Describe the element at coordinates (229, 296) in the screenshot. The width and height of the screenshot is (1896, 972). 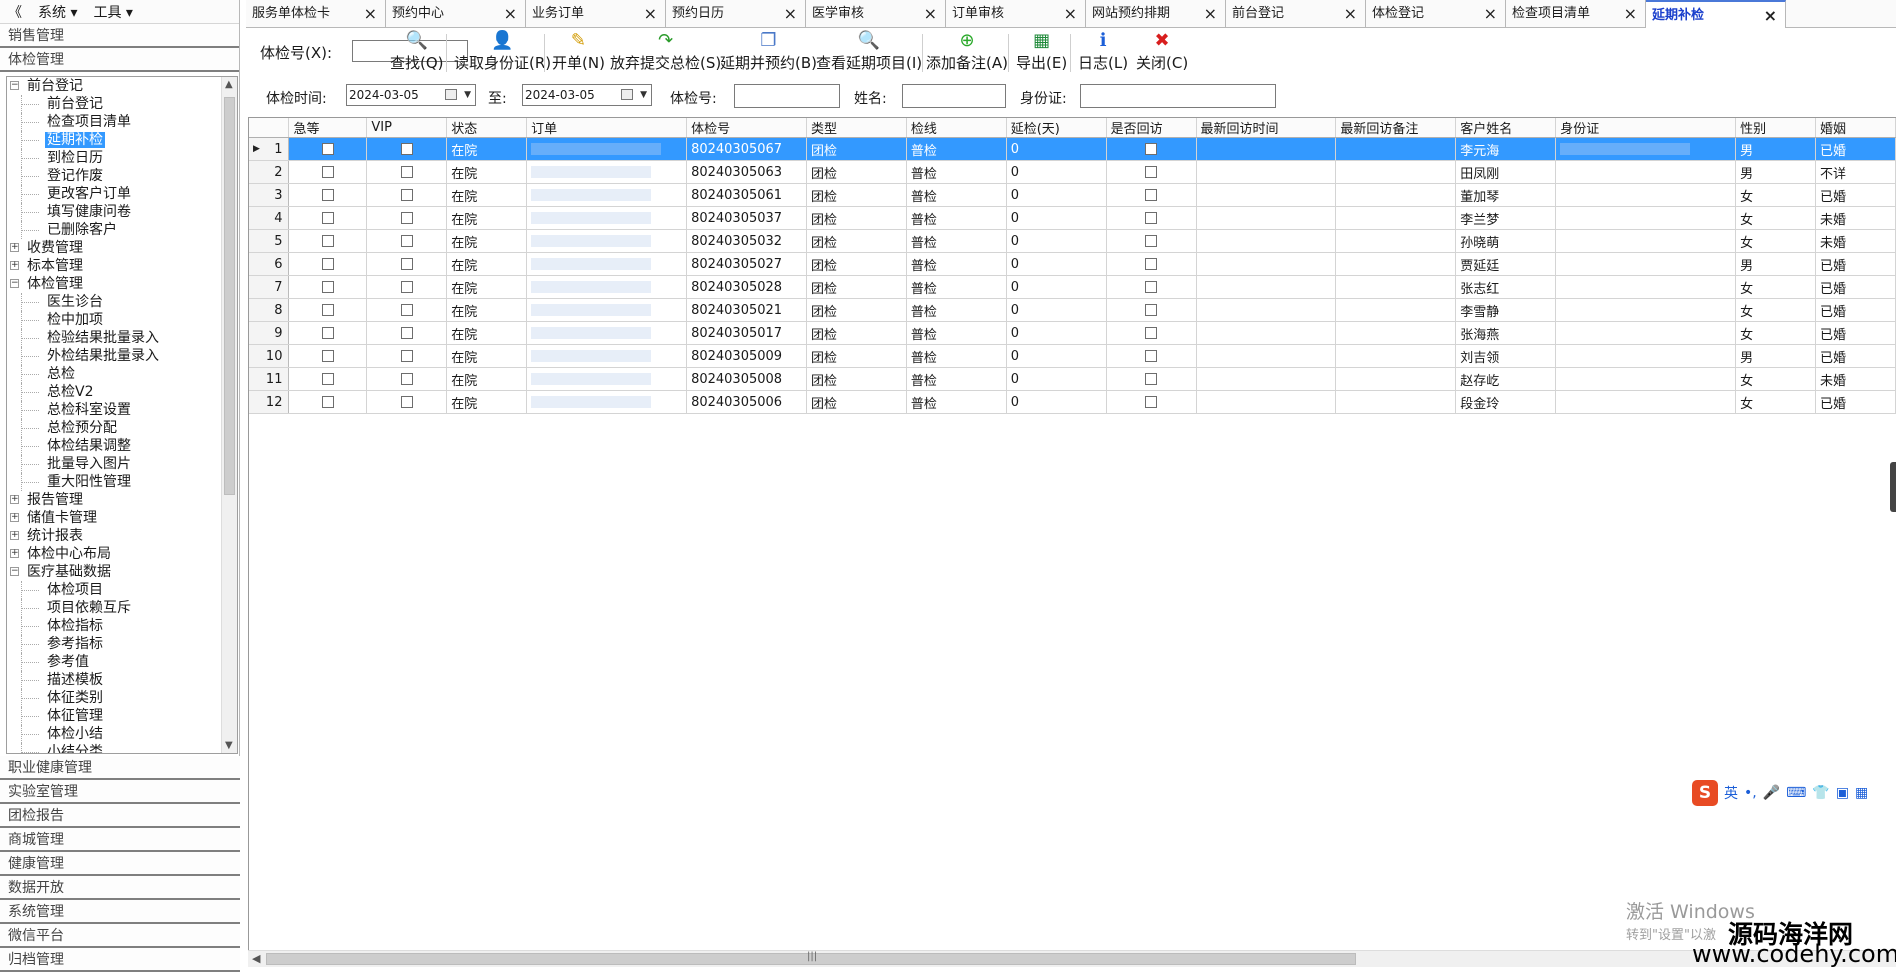
I see `nav-tree-scroll-thumb` at that location.